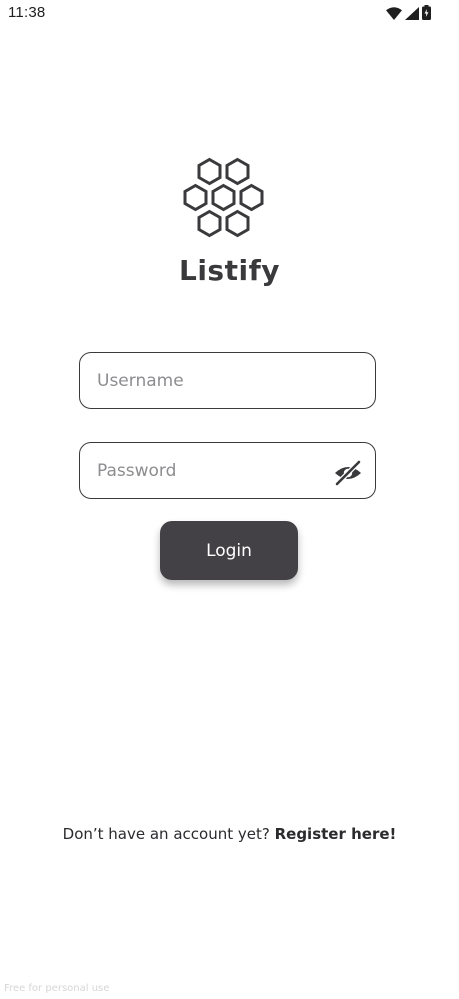 This screenshot has height=999, width=459. I want to click on wifi-icon, so click(394, 14).